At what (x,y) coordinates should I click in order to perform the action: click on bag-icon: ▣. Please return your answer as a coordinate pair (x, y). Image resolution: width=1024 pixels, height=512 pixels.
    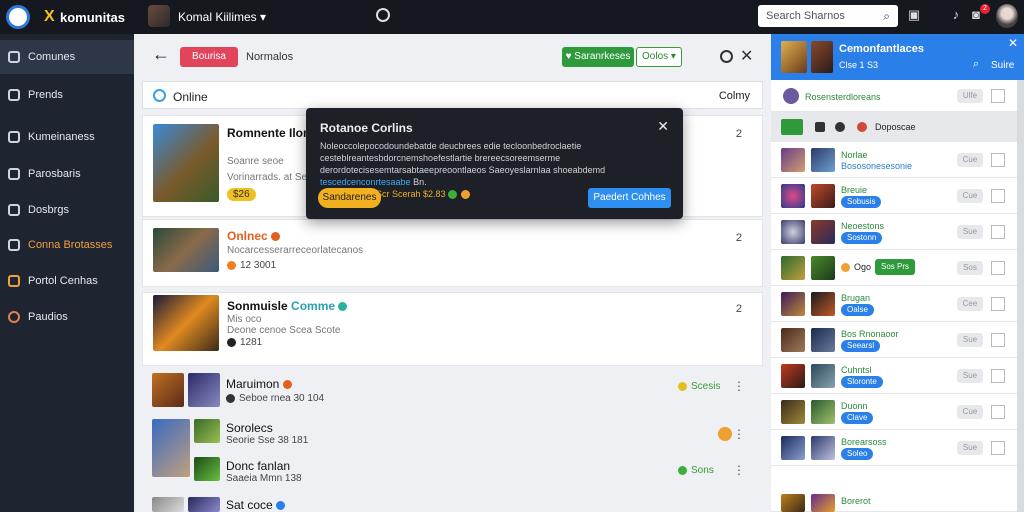
    Looking at the image, I should click on (914, 15).